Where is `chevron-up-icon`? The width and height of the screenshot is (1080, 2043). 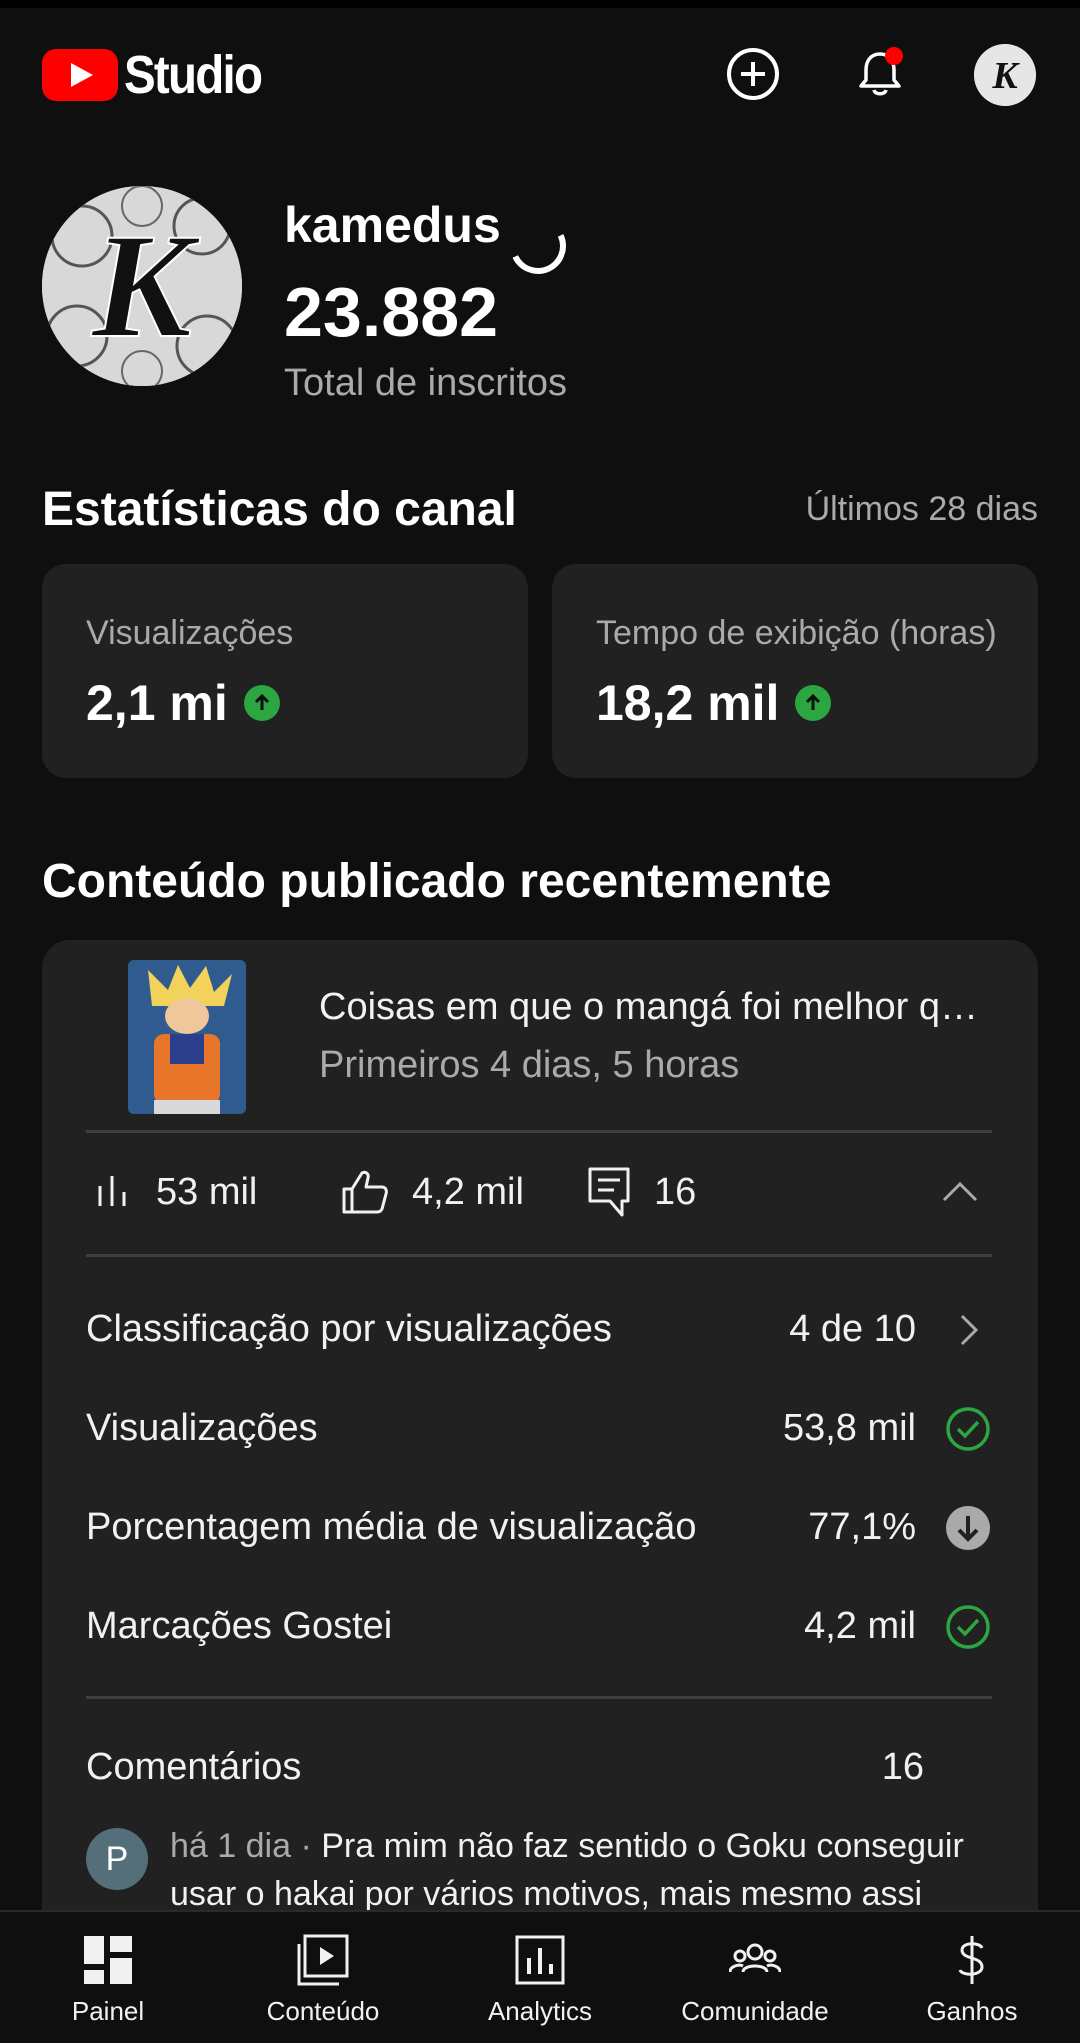 chevron-up-icon is located at coordinates (960, 1192).